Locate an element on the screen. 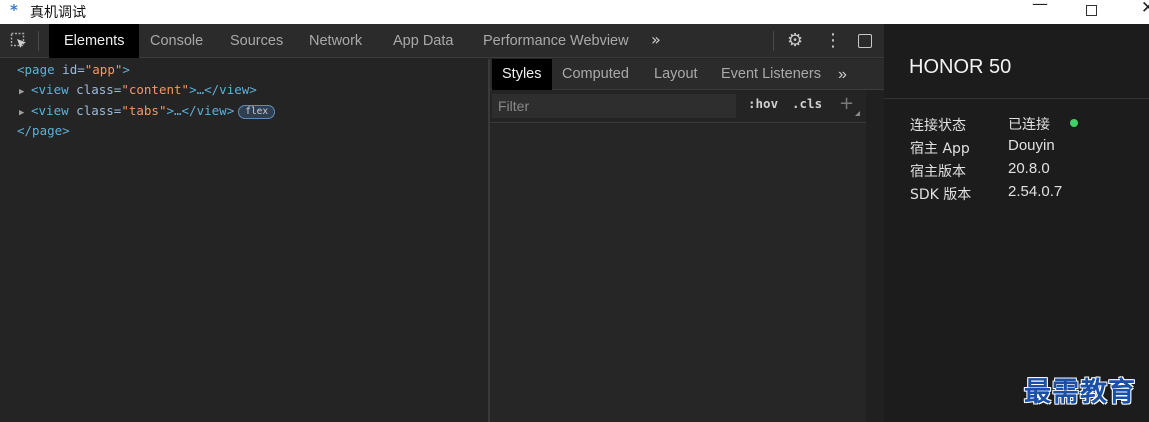  maximize-button is located at coordinates (1091, 12).